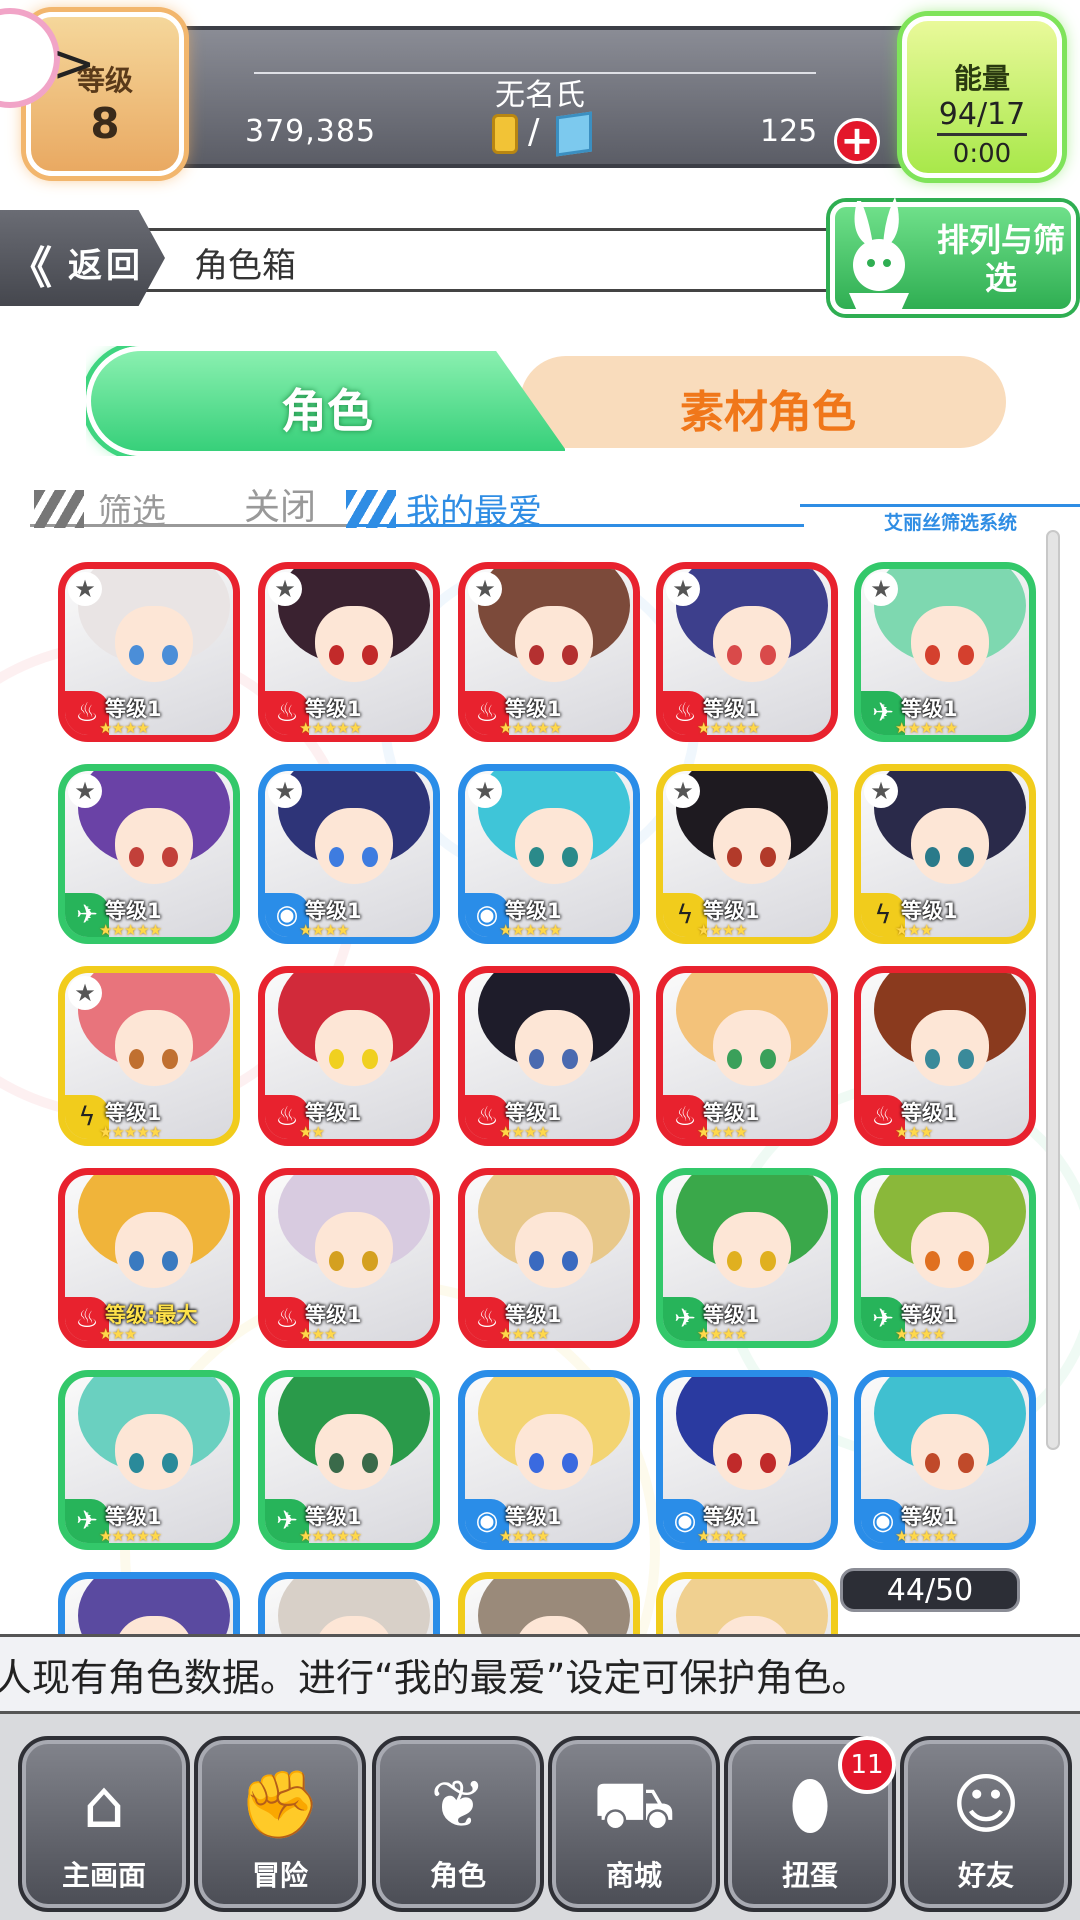 Image resolution: width=1080 pixels, height=1920 pixels. What do you see at coordinates (985, 1875) in the screenshot?
I see `nav-label: 好友` at bounding box center [985, 1875].